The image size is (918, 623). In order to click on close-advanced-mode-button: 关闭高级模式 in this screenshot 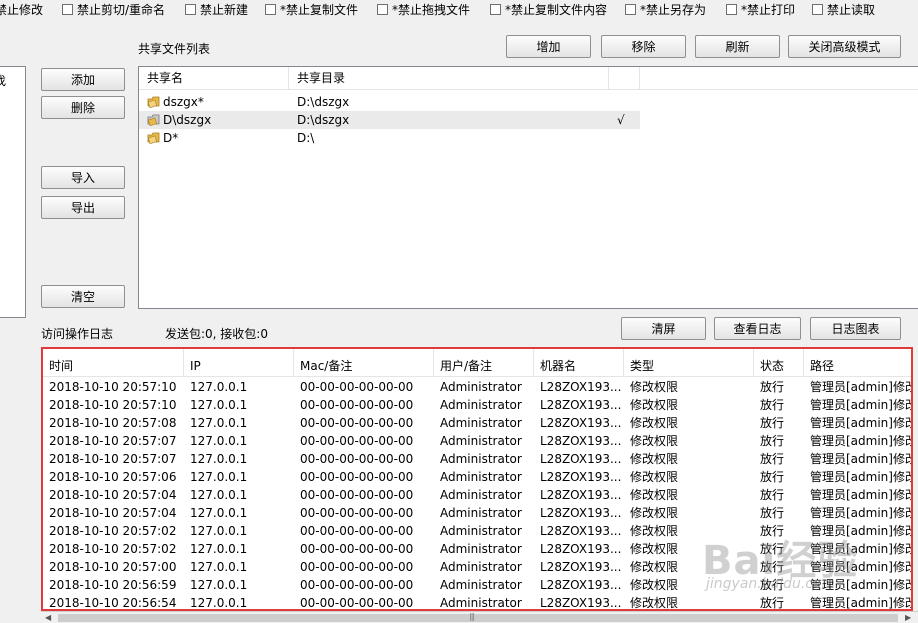, I will do `click(844, 46)`.